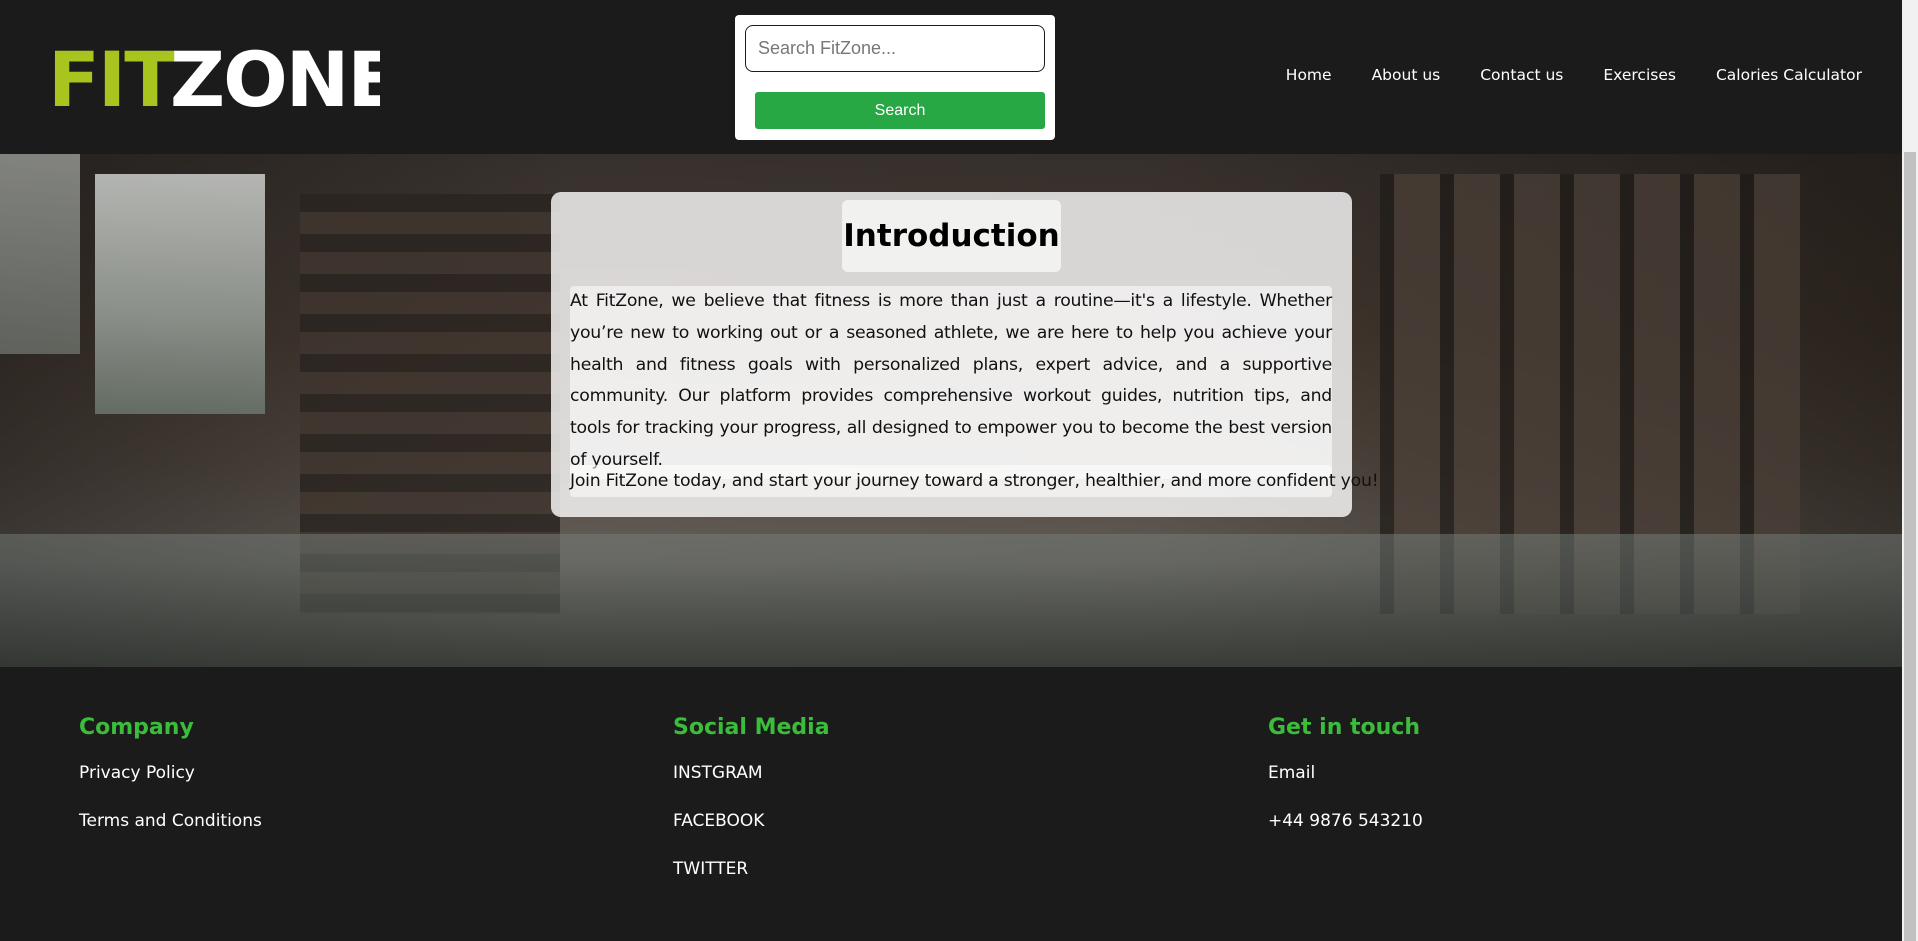 The height and width of the screenshot is (941, 1918). I want to click on search-panel: Search, so click(895, 77).